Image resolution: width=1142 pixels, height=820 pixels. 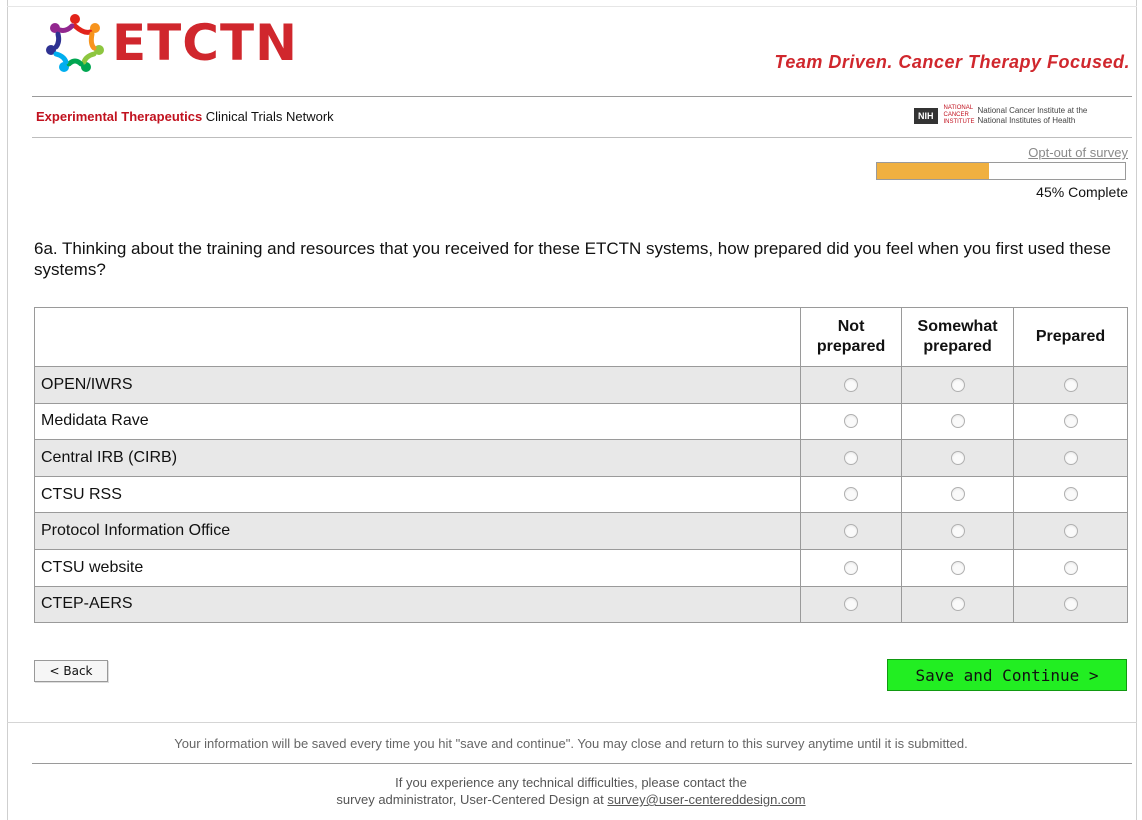 What do you see at coordinates (851, 337) in the screenshot?
I see `column-header-not-prepared: Not prepared` at bounding box center [851, 337].